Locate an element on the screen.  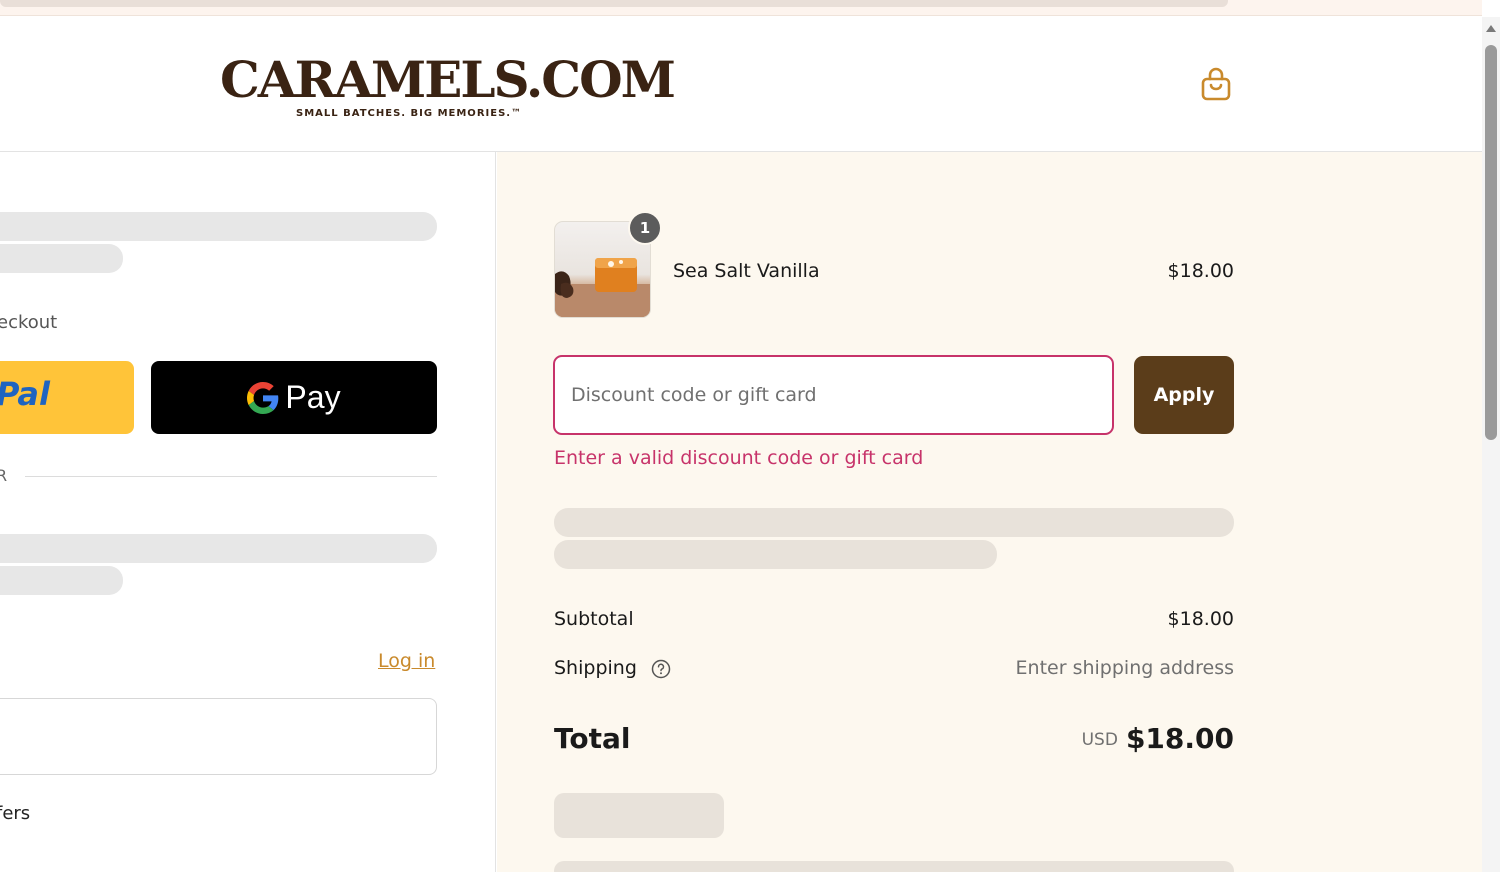
shopping-bag-icon is located at coordinates (1216, 85).